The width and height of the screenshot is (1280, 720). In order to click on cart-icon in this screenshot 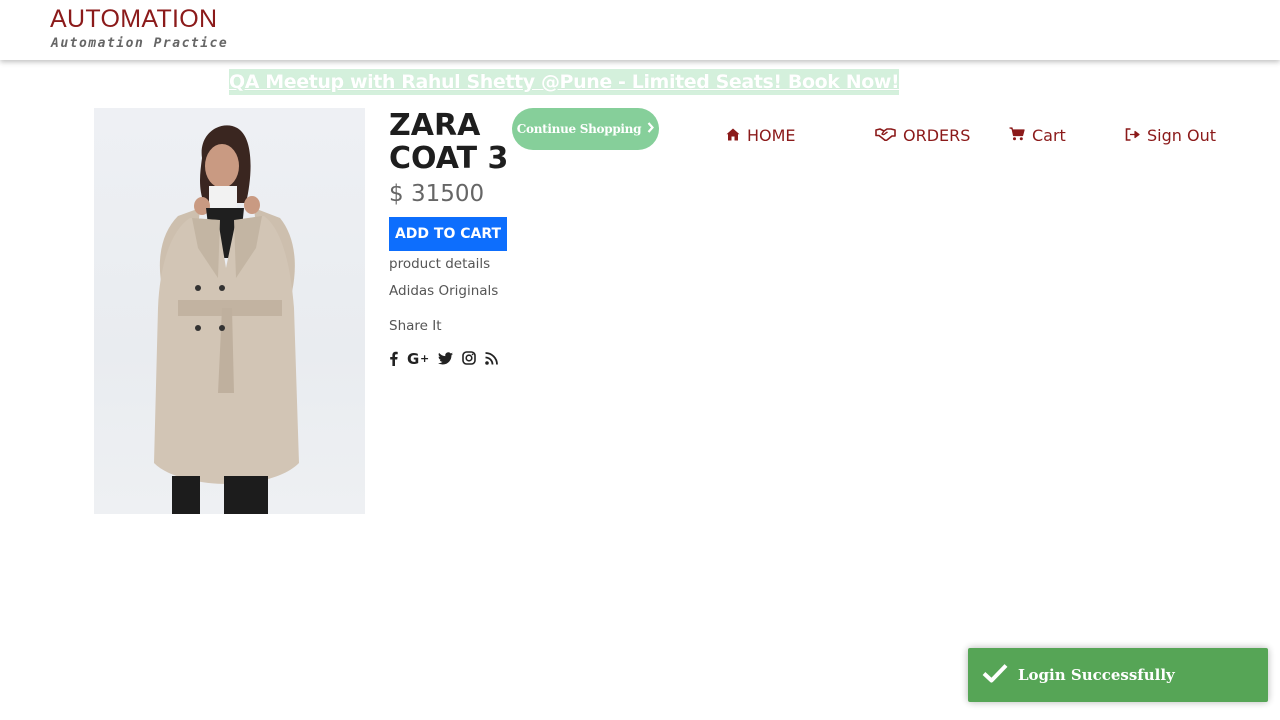, I will do `click(1017, 135)`.